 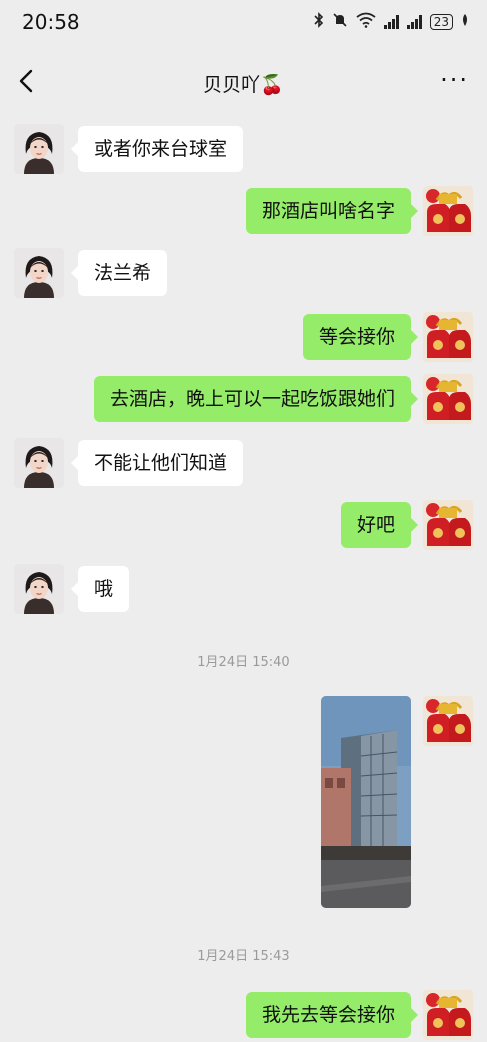 I want to click on message-bubble-sent: 等会接你, so click(x=360, y=337).